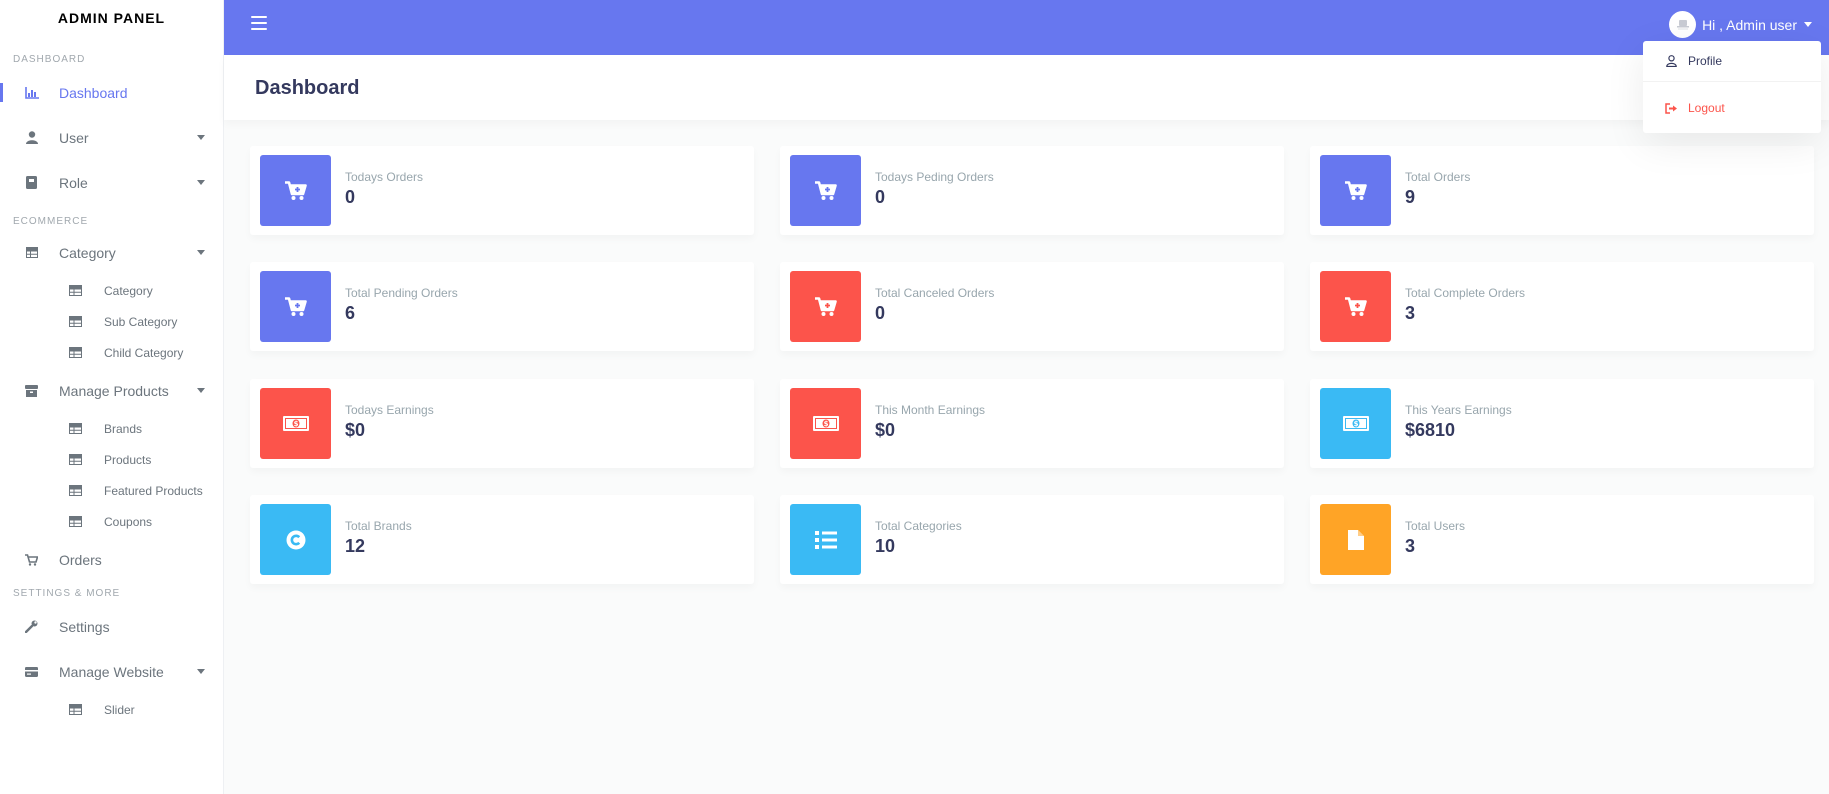  I want to click on sidebar-item-role: Role, so click(111, 182).